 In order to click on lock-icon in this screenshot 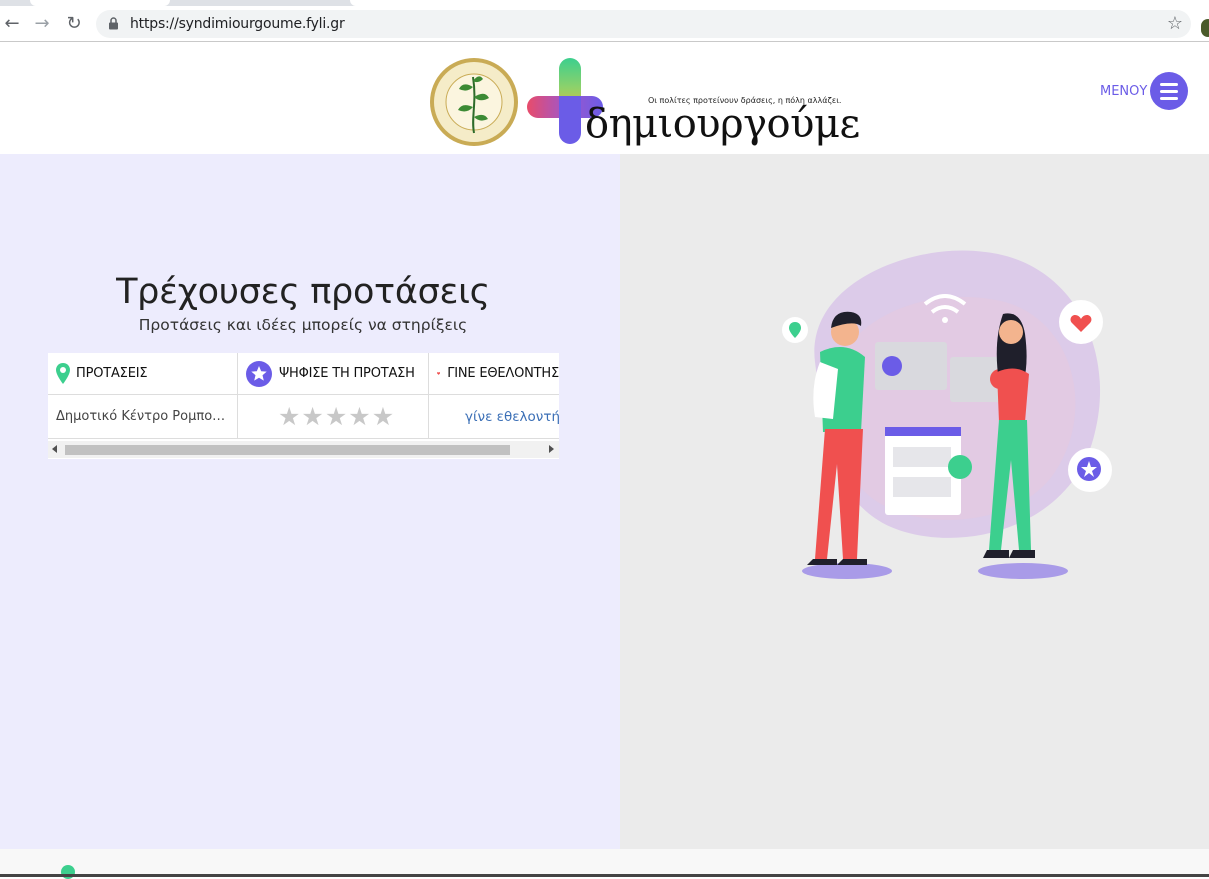, I will do `click(113, 23)`.